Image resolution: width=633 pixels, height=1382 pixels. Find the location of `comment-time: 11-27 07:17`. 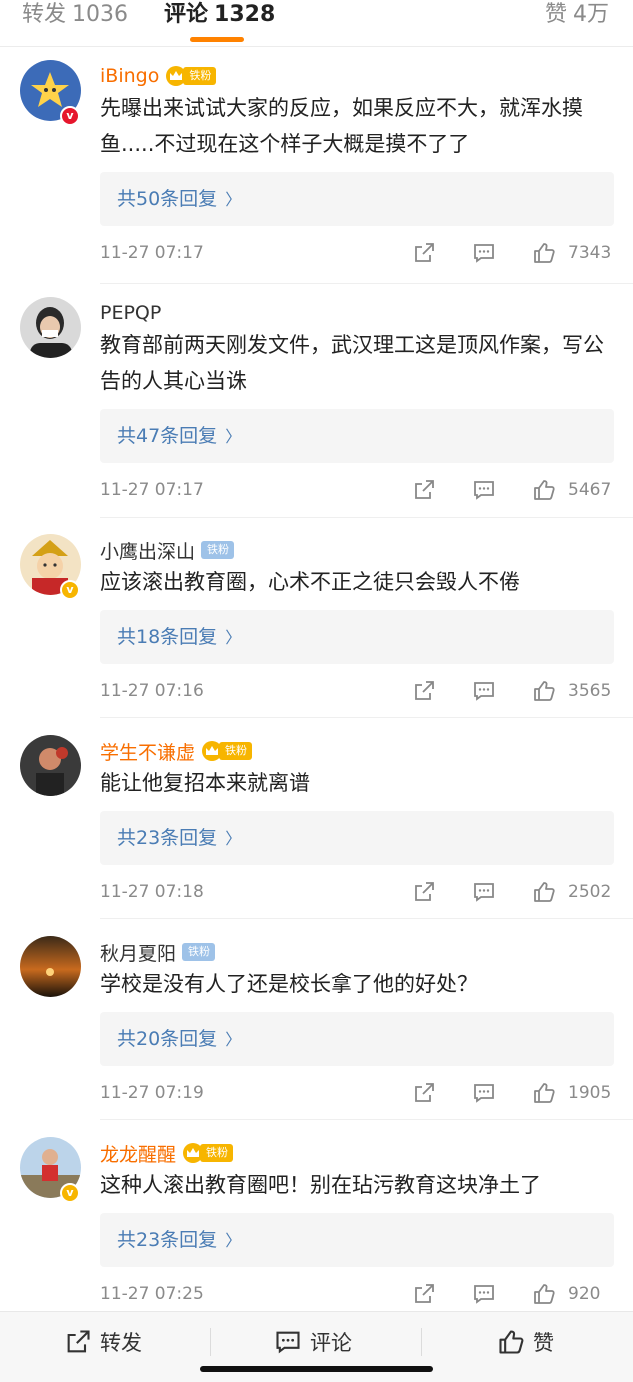

comment-time: 11-27 07:17 is located at coordinates (152, 253).